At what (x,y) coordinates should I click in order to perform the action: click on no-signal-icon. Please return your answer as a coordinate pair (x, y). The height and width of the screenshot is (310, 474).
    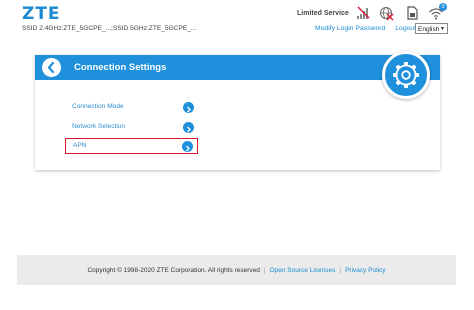
    Looking at the image, I should click on (363, 13).